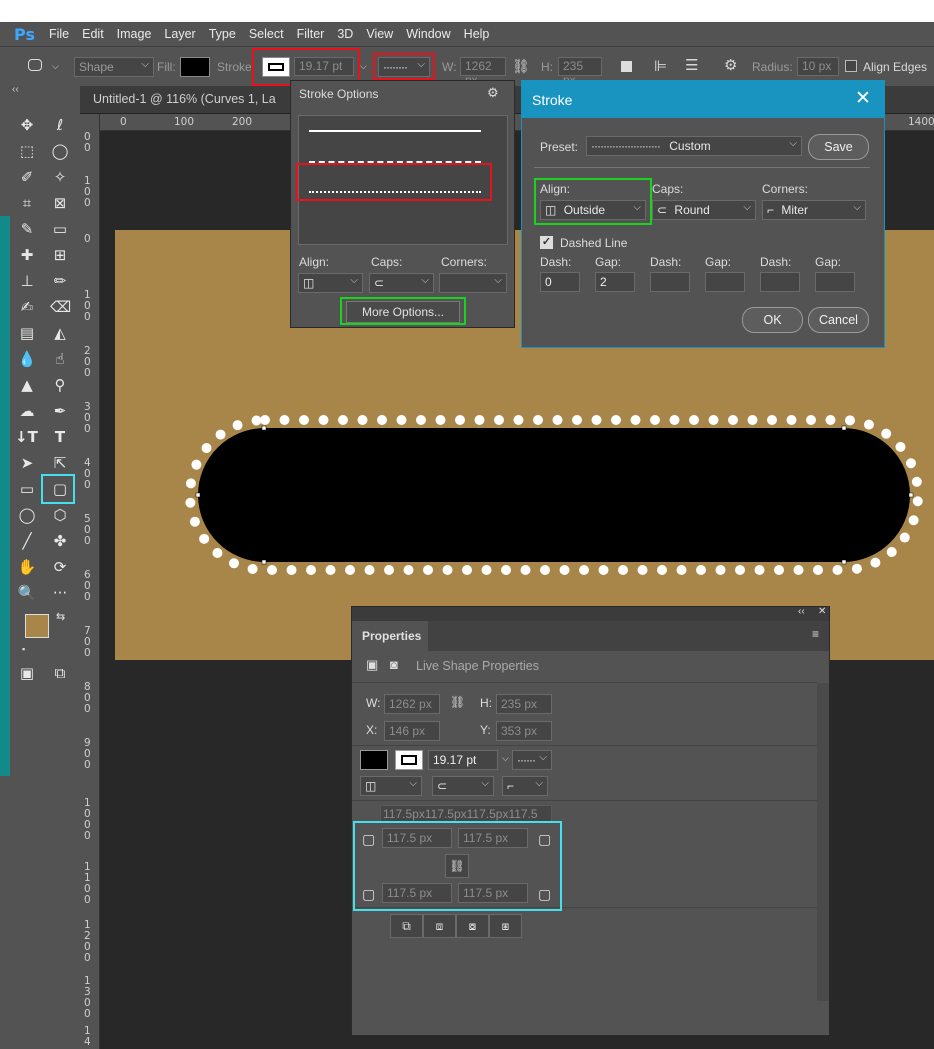  Describe the element at coordinates (27, 203) in the screenshot. I see `crop-tool-icon: ⌗` at that location.